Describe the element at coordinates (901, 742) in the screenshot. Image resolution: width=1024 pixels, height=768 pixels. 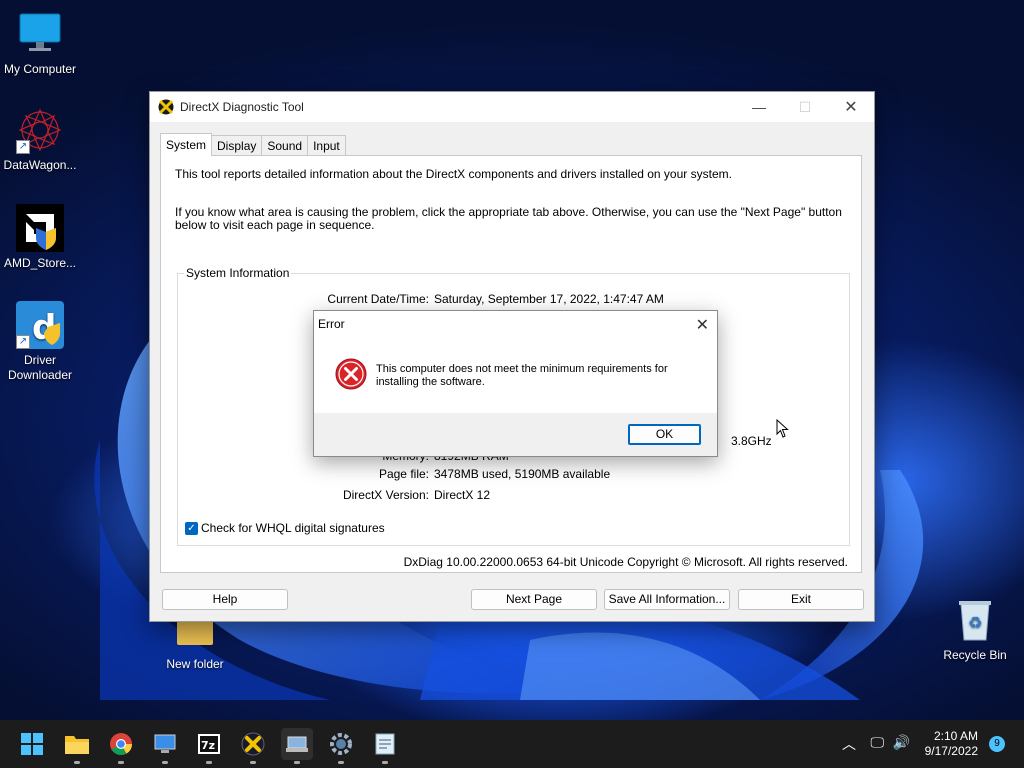
I see `volume-icon: 🔊` at that location.